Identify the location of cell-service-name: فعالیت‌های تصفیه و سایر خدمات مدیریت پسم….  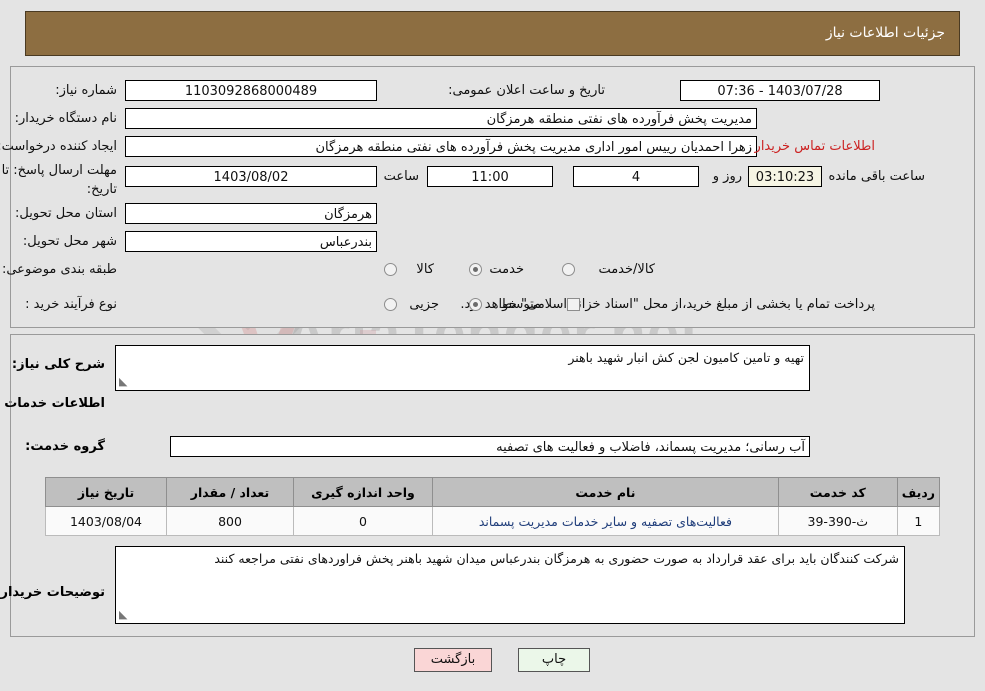
(605, 521).